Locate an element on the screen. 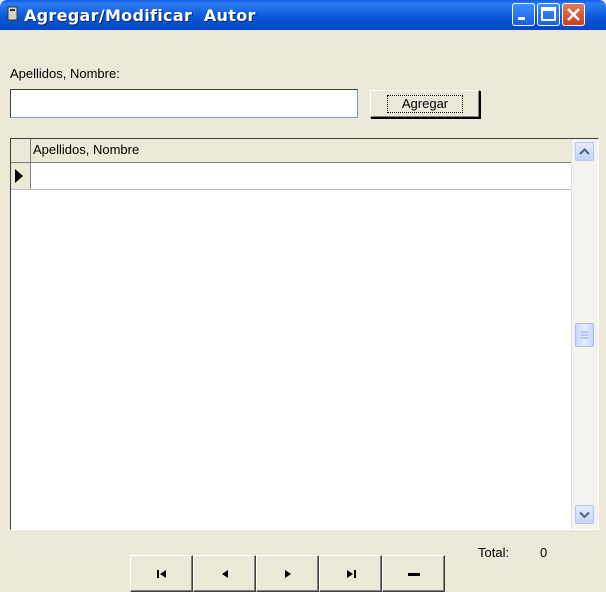 The image size is (606, 592). scroll-down-button is located at coordinates (584, 514).